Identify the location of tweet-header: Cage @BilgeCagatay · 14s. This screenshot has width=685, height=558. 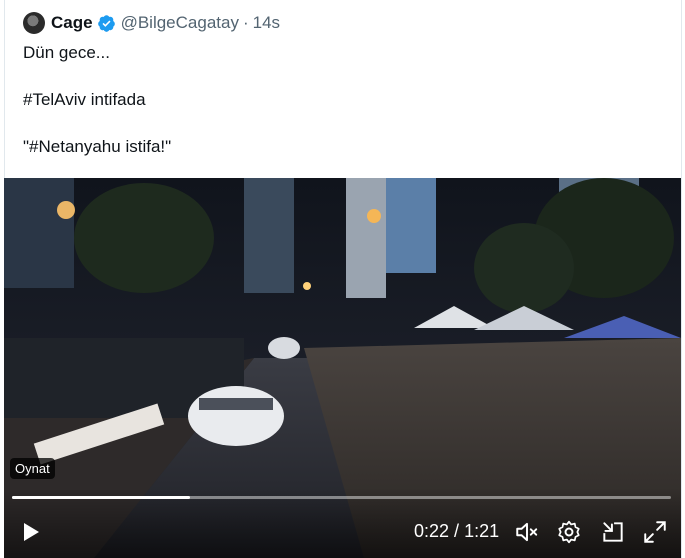
(151, 23).